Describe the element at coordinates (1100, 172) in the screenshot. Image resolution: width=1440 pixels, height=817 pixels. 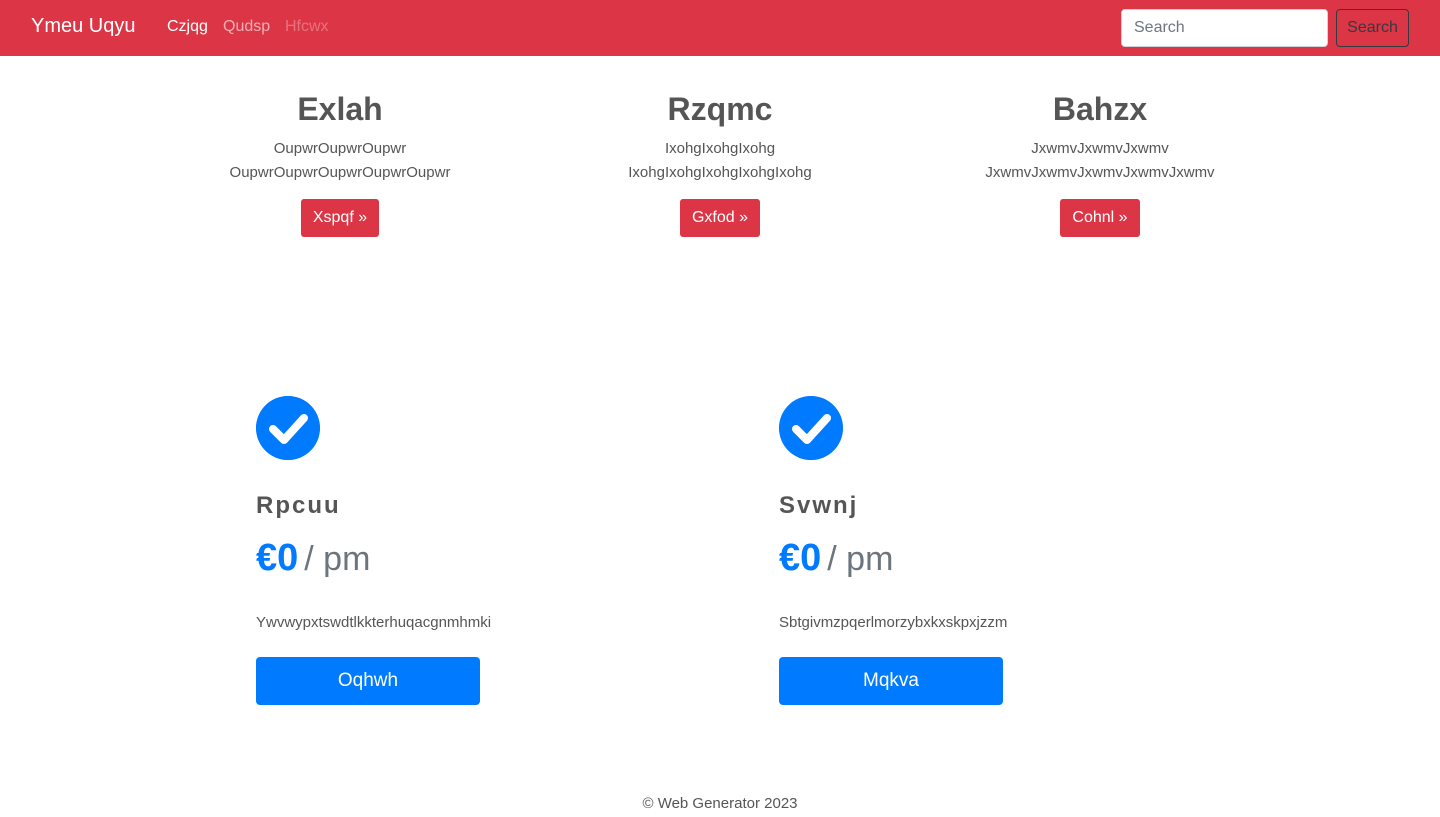
I see `feature-description-line: JxwmvJxwmvJxwmvJxwmvJxwmv` at that location.